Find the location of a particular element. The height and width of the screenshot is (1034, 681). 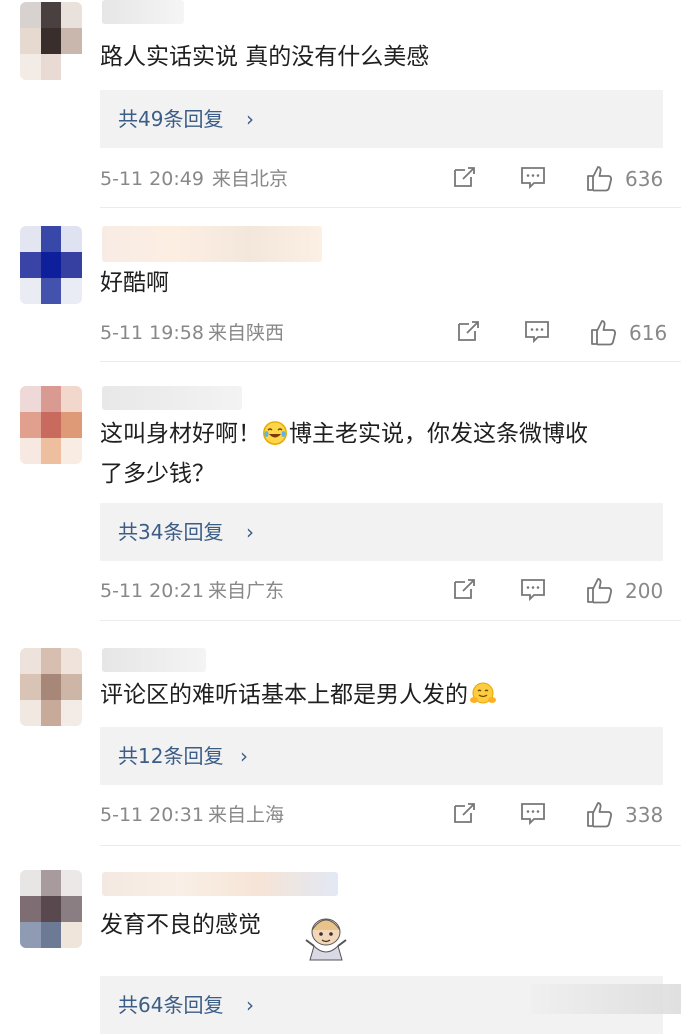

comment-text: 评论区的难听话基本上都是男人发的 is located at coordinates (385, 695).